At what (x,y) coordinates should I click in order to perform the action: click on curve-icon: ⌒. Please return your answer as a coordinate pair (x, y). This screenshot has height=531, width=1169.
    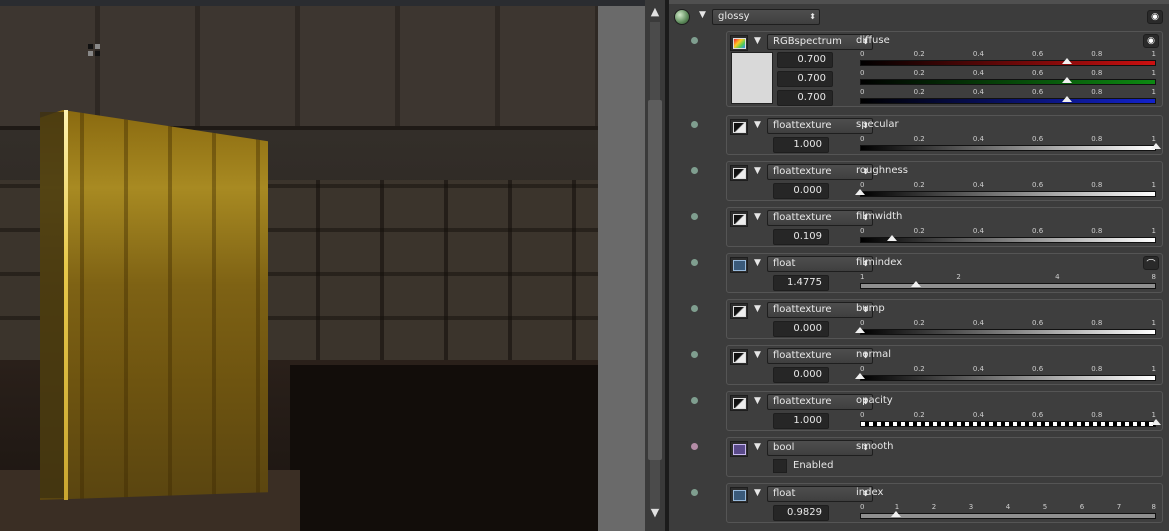
    Looking at the image, I should click on (1151, 263).